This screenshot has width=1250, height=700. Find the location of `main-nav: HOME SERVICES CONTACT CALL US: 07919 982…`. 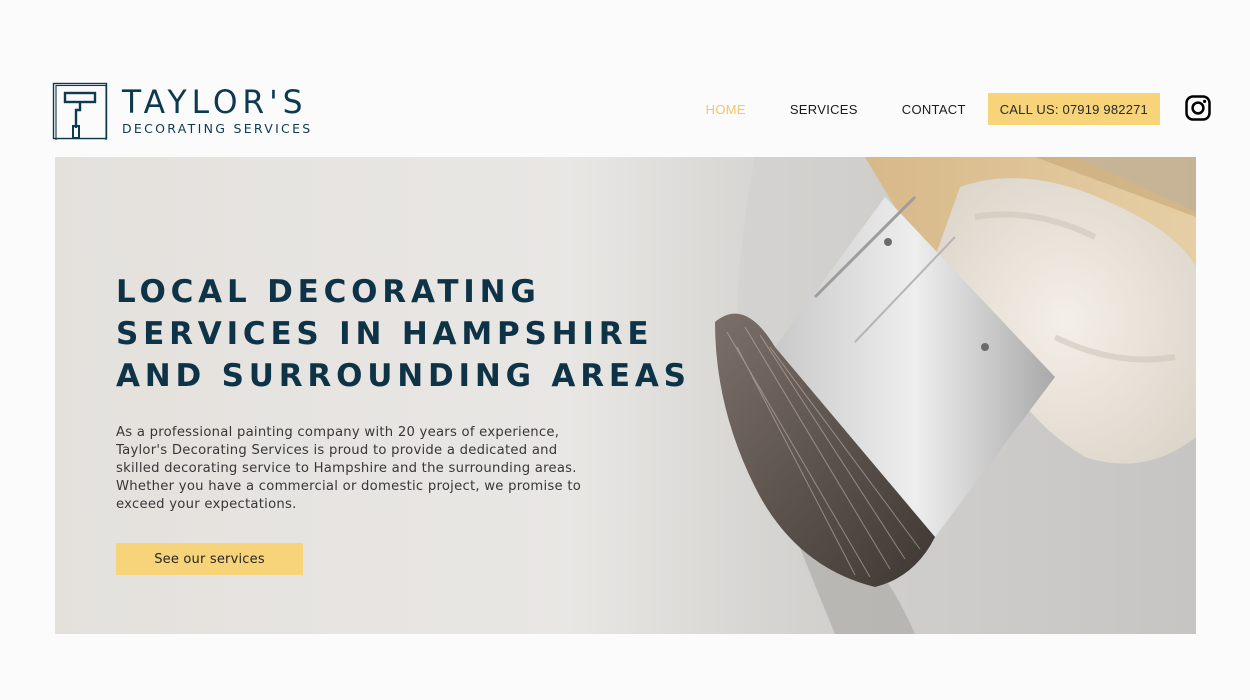

main-nav: HOME SERVICES CONTACT CALL US: 07919 982… is located at coordinates (933, 109).